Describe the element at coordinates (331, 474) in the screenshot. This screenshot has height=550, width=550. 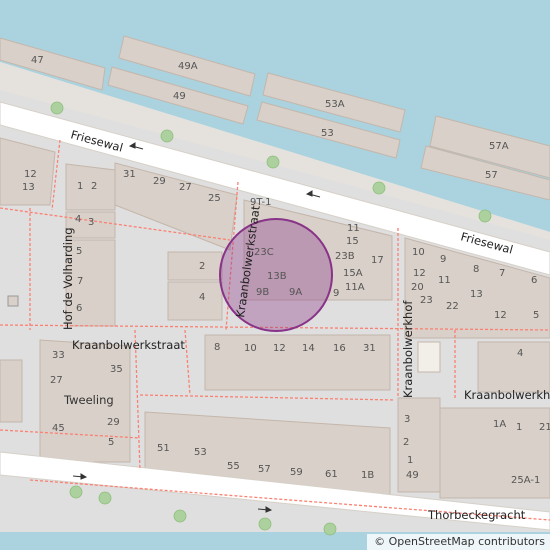
I see `house-number: 61` at that location.